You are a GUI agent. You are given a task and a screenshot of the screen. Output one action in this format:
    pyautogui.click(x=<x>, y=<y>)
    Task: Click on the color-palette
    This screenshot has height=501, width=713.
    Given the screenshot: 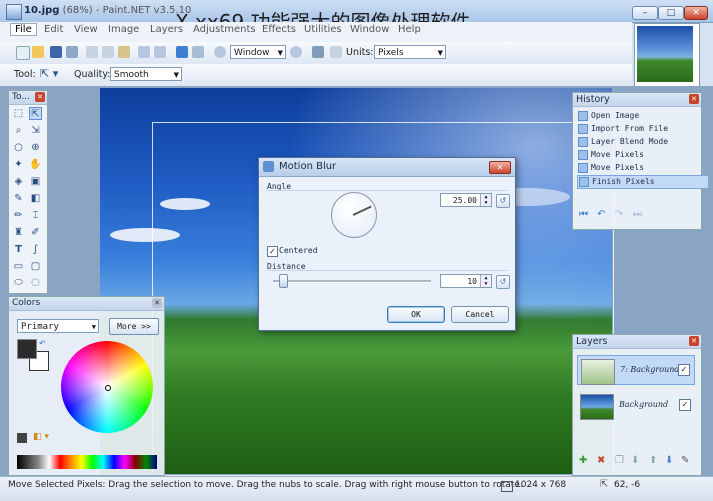 What is the action you would take?
    pyautogui.click(x=87, y=462)
    